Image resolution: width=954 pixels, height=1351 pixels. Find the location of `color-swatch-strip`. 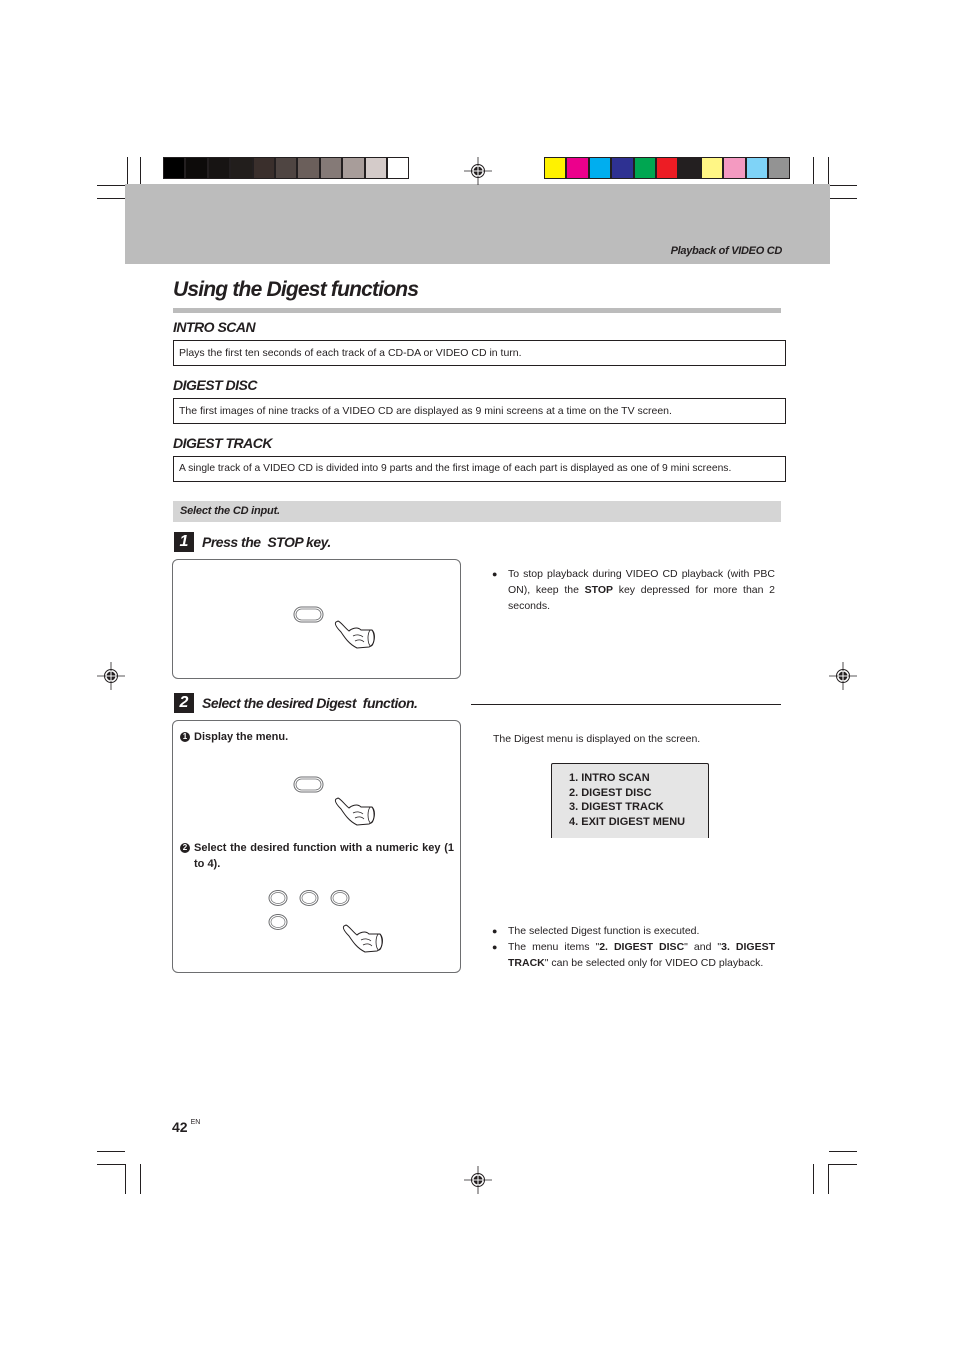

color-swatch-strip is located at coordinates (667, 168).